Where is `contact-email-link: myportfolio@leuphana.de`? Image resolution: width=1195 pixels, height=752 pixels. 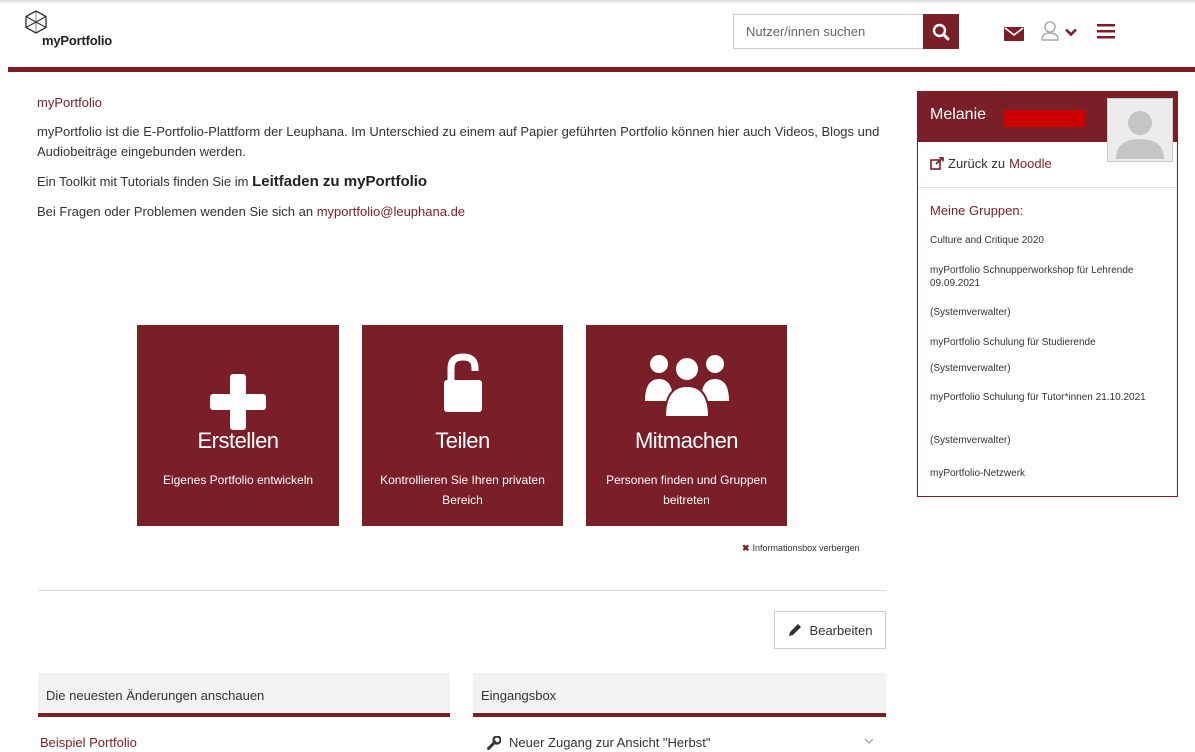 contact-email-link: myportfolio@leuphana.de is located at coordinates (391, 211).